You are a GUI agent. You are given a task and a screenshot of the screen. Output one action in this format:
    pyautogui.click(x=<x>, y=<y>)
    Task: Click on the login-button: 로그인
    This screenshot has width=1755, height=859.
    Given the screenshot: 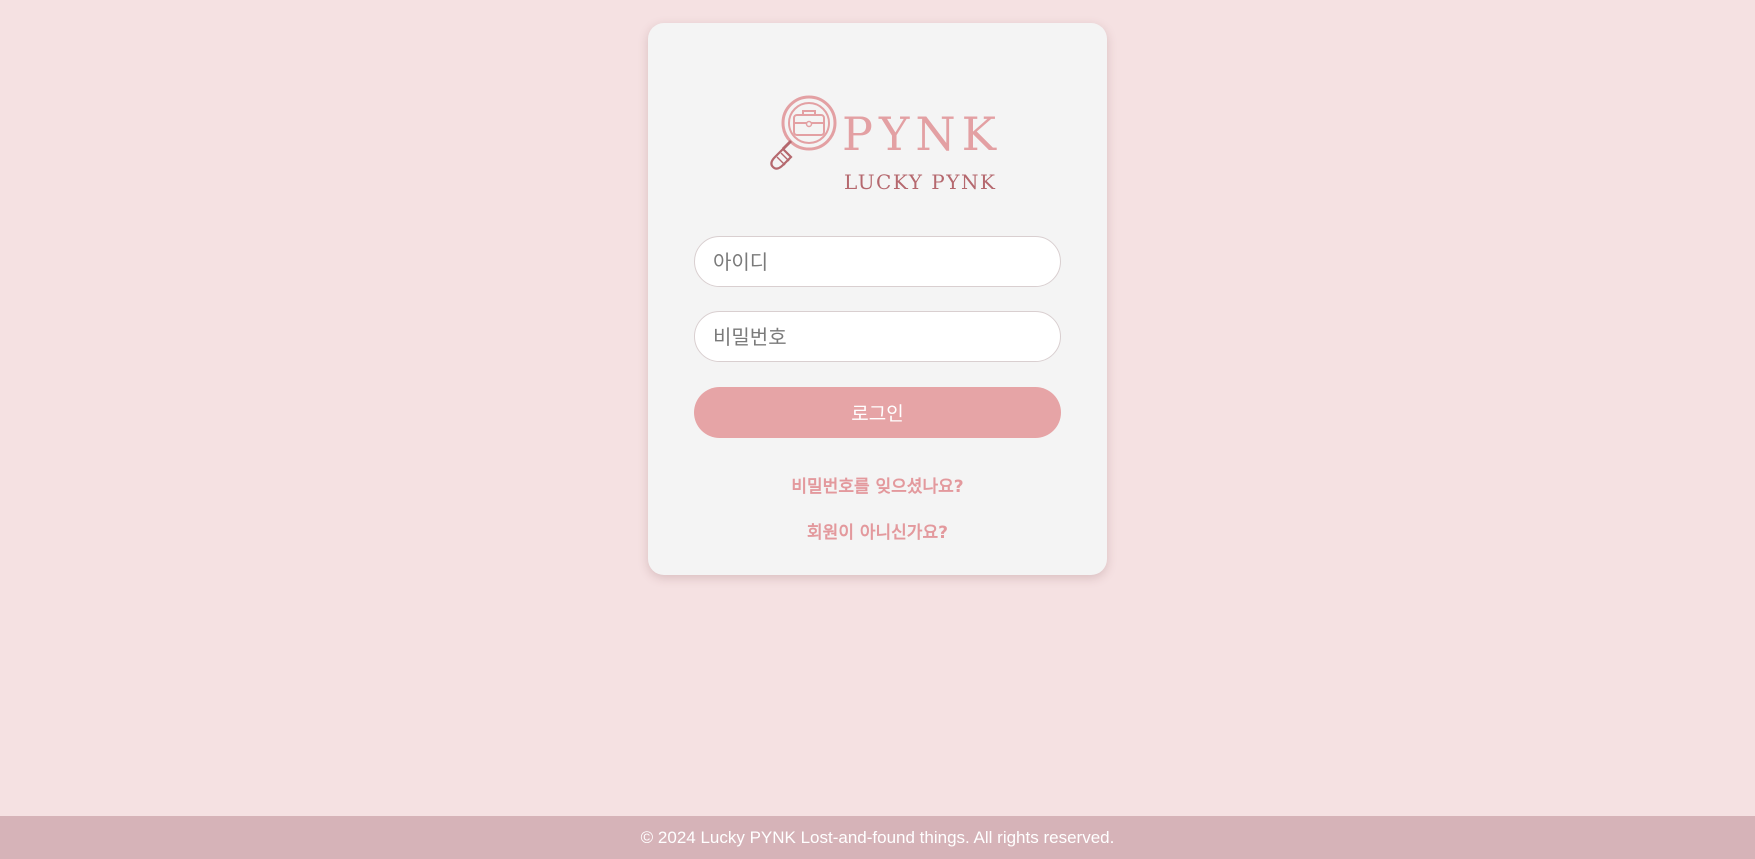 What is the action you would take?
    pyautogui.click(x=877, y=412)
    